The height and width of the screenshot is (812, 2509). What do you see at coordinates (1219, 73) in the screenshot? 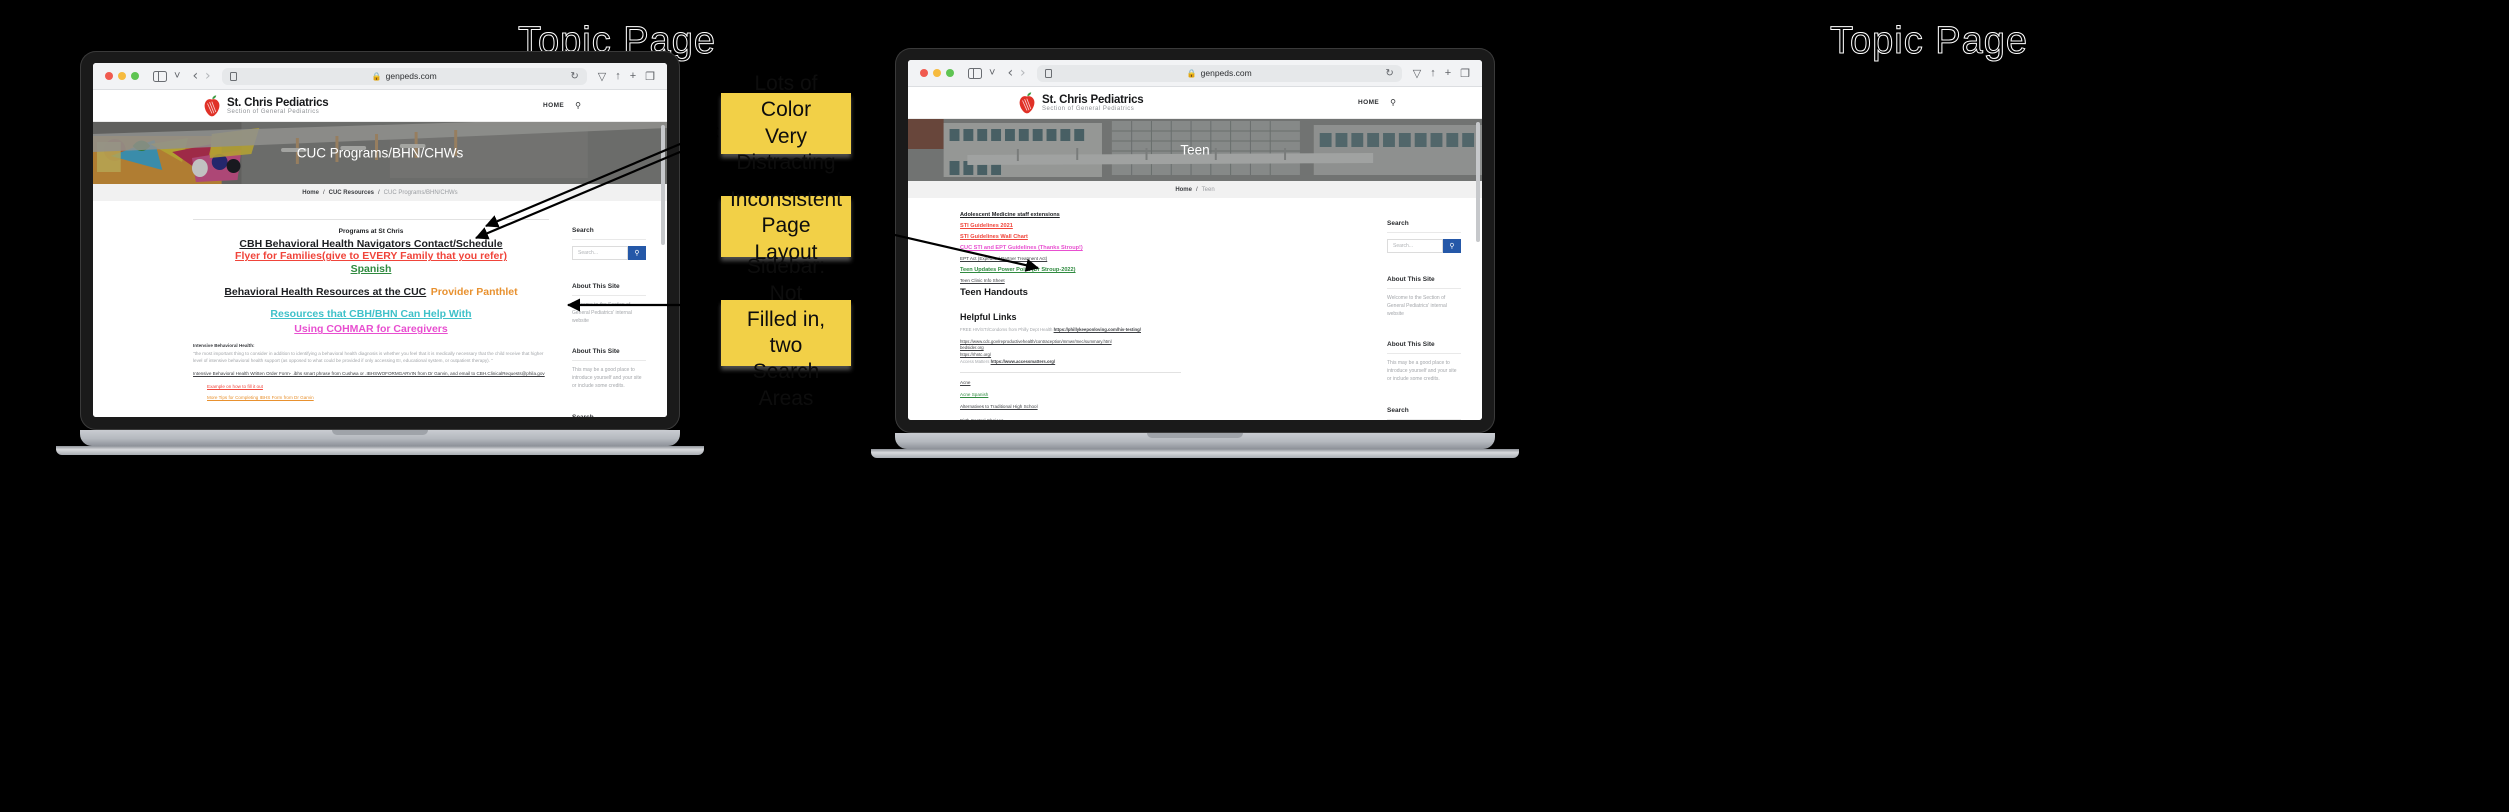
I see `address-bar-right: 🔒 genpeds.com ↻` at bounding box center [1219, 73].